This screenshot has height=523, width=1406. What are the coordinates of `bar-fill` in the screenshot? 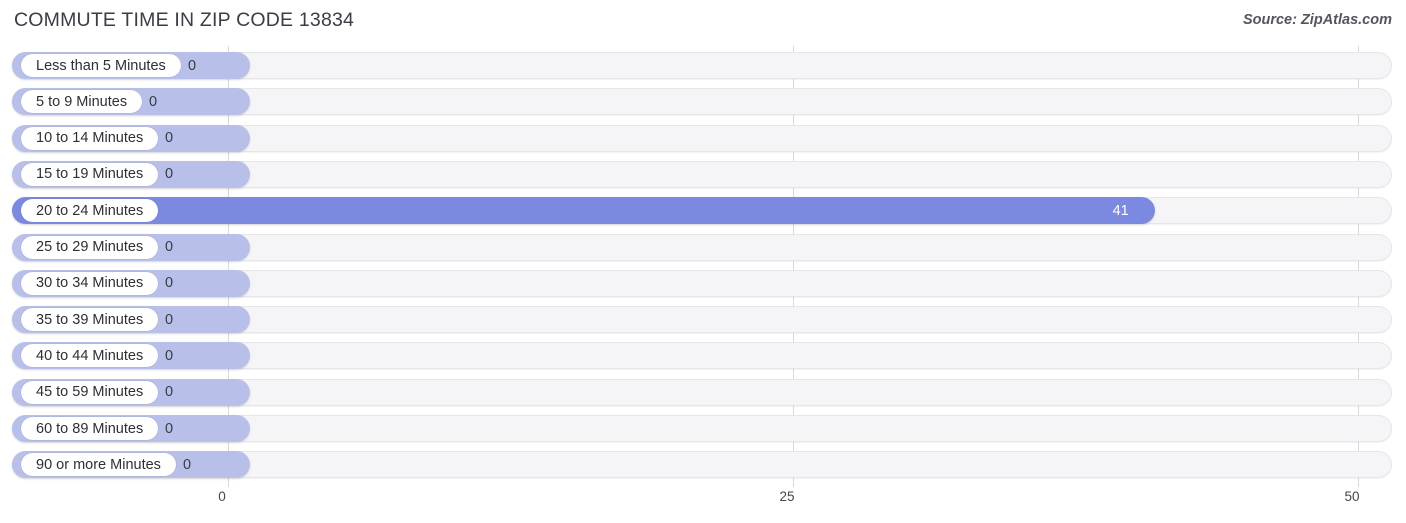 It's located at (583, 211).